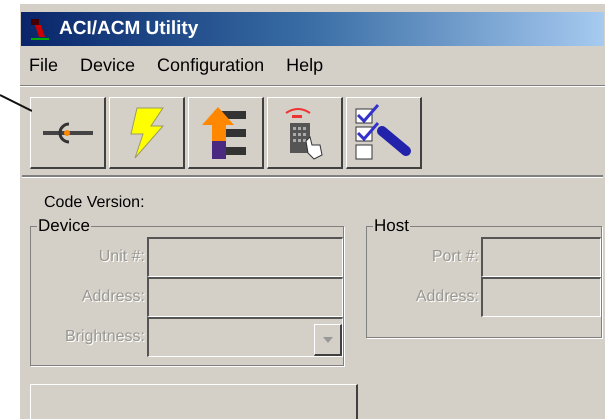 This screenshot has width=614, height=419. I want to click on field-label: Brightness:, so click(104, 337).